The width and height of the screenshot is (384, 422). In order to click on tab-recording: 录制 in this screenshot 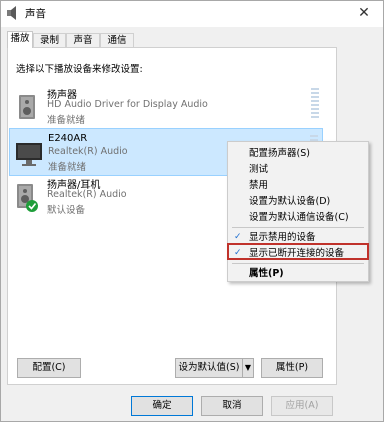, I will do `click(49, 40)`.